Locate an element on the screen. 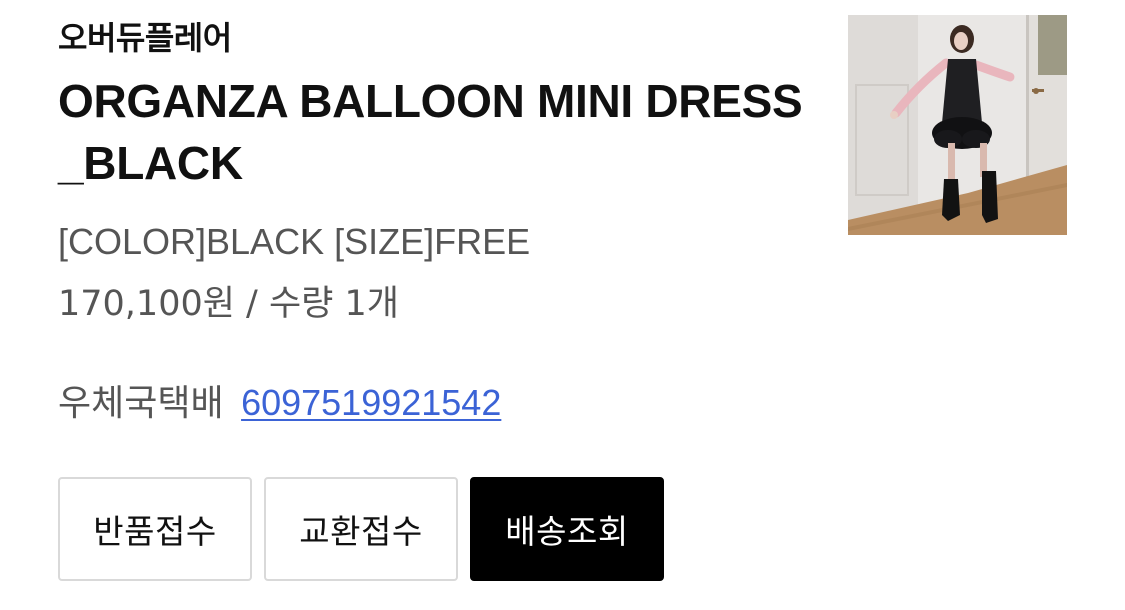 This screenshot has height=610, width=1125. product-option: [COLOR]BLACK [SIZE]FREE is located at coordinates (294, 241).